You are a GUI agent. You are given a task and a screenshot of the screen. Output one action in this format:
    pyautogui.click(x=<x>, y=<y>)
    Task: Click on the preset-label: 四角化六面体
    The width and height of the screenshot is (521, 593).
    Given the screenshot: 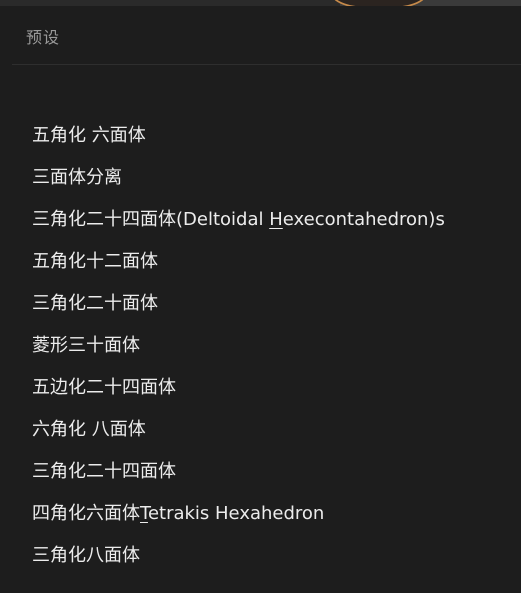 What is the action you would take?
    pyautogui.click(x=86, y=513)
    